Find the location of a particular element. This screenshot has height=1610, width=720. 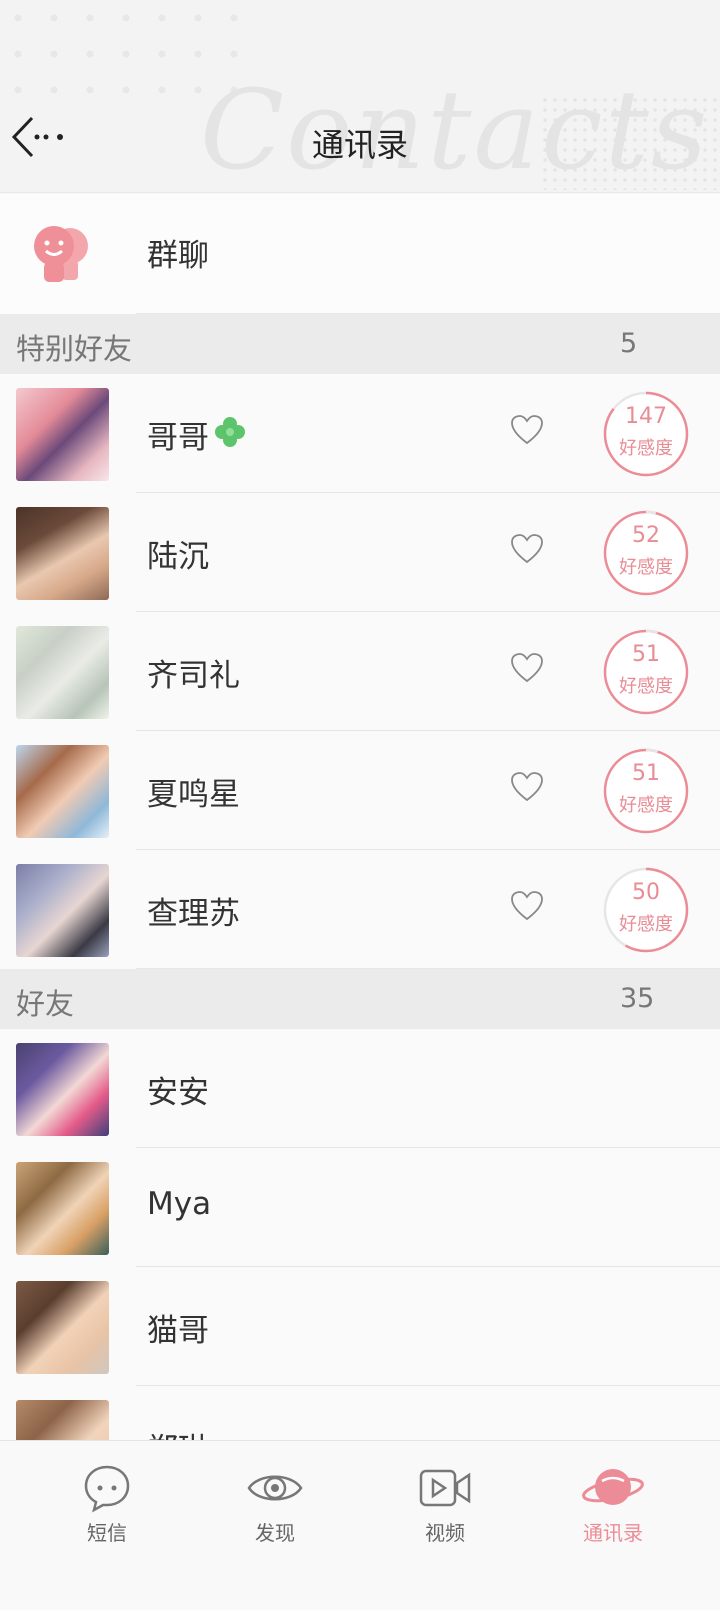

contact-name: 郑琳 is located at coordinates (178, 1432).